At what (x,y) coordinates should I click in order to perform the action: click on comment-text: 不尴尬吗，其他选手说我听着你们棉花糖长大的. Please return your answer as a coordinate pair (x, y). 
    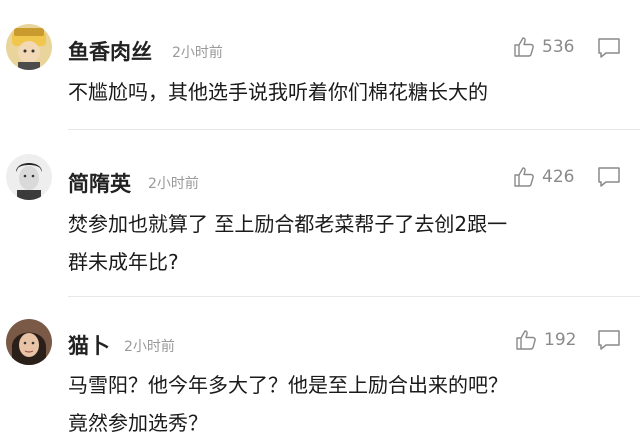
    Looking at the image, I should click on (348, 92).